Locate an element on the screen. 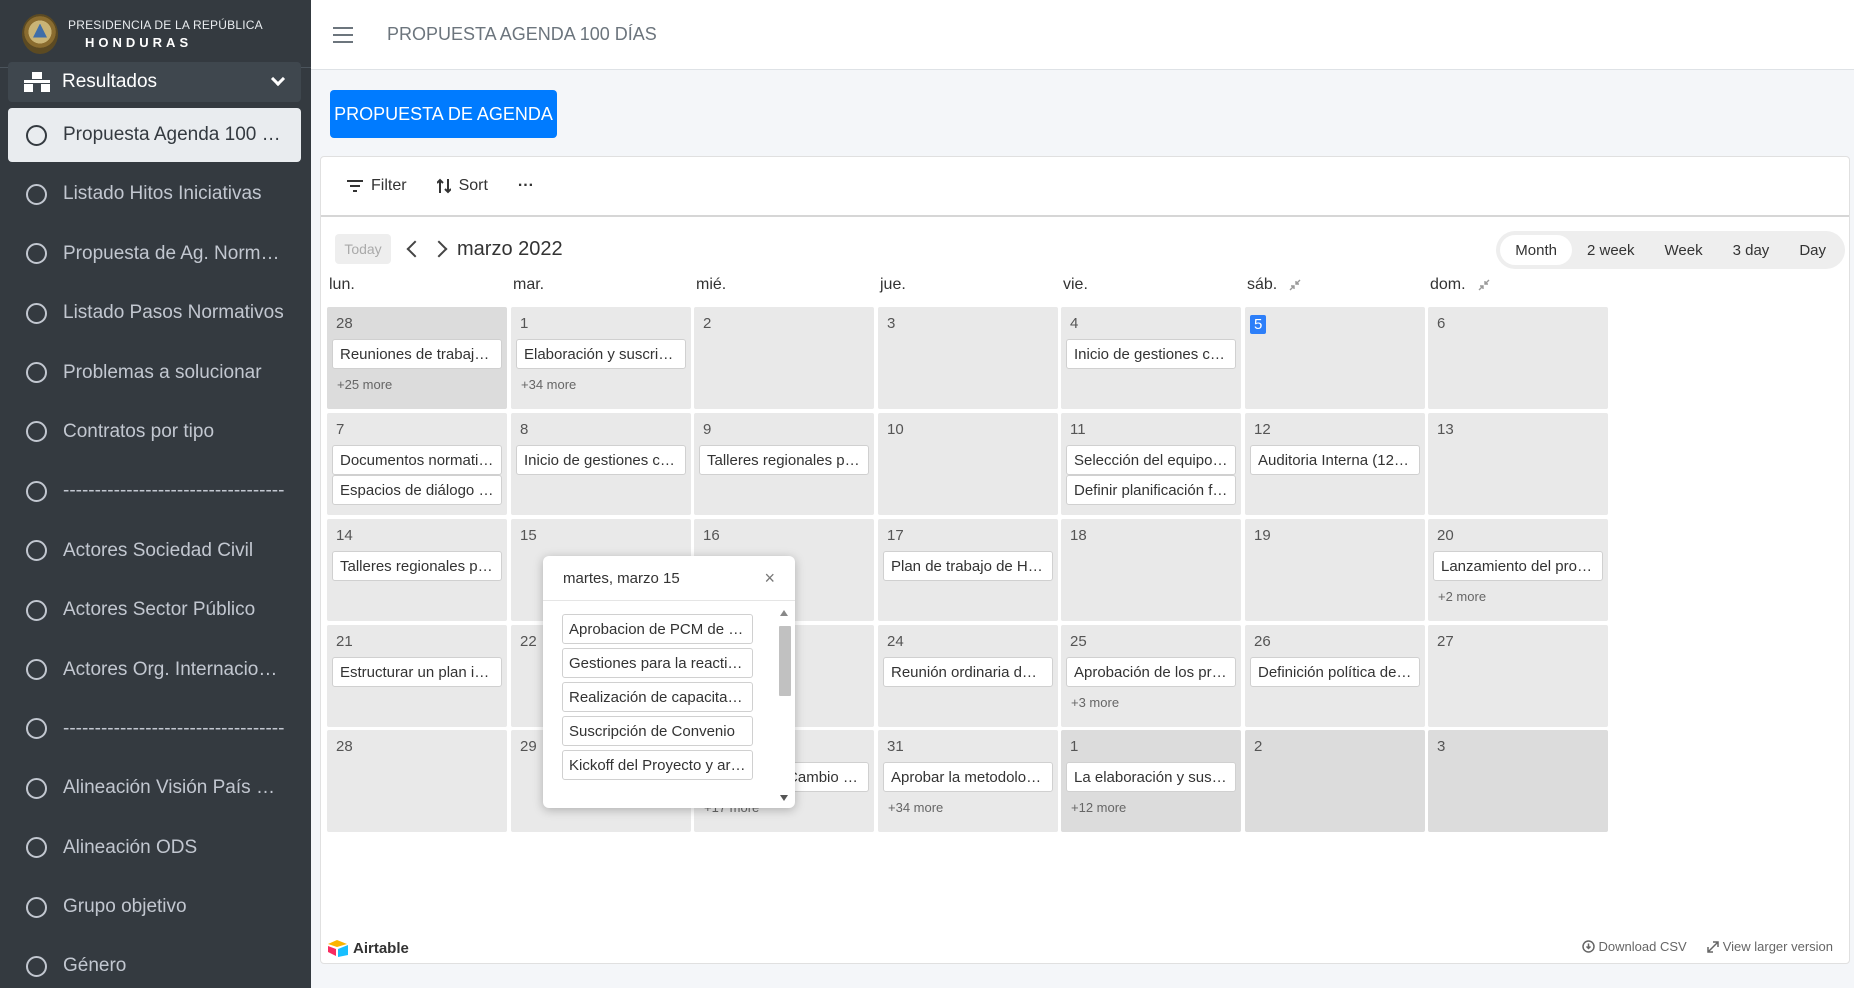 This screenshot has width=1854, height=988. calendar-event: Estructurar un plan inicial de trabajo is located at coordinates (417, 672).